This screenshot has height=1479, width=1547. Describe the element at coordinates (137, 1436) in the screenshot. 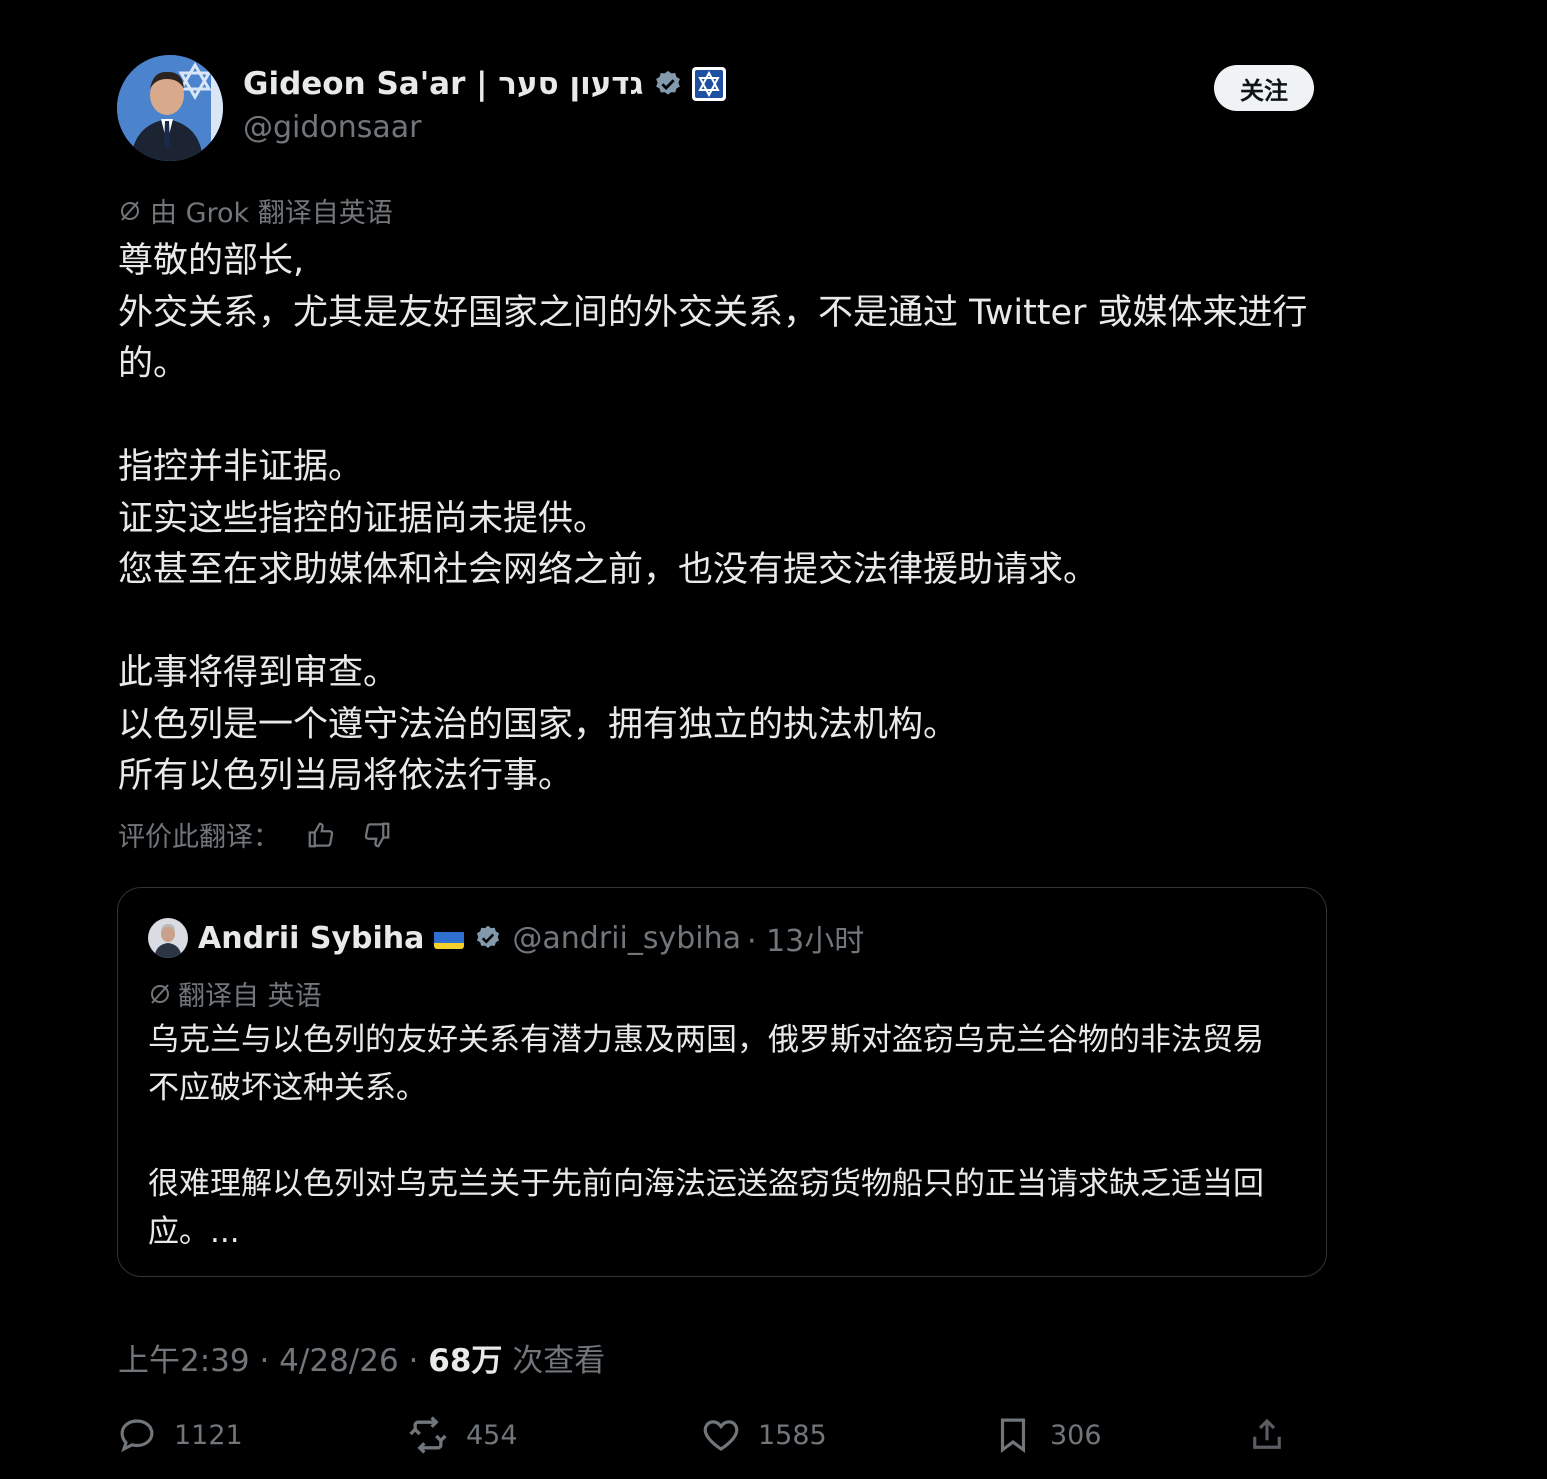

I see `reply-icon` at that location.